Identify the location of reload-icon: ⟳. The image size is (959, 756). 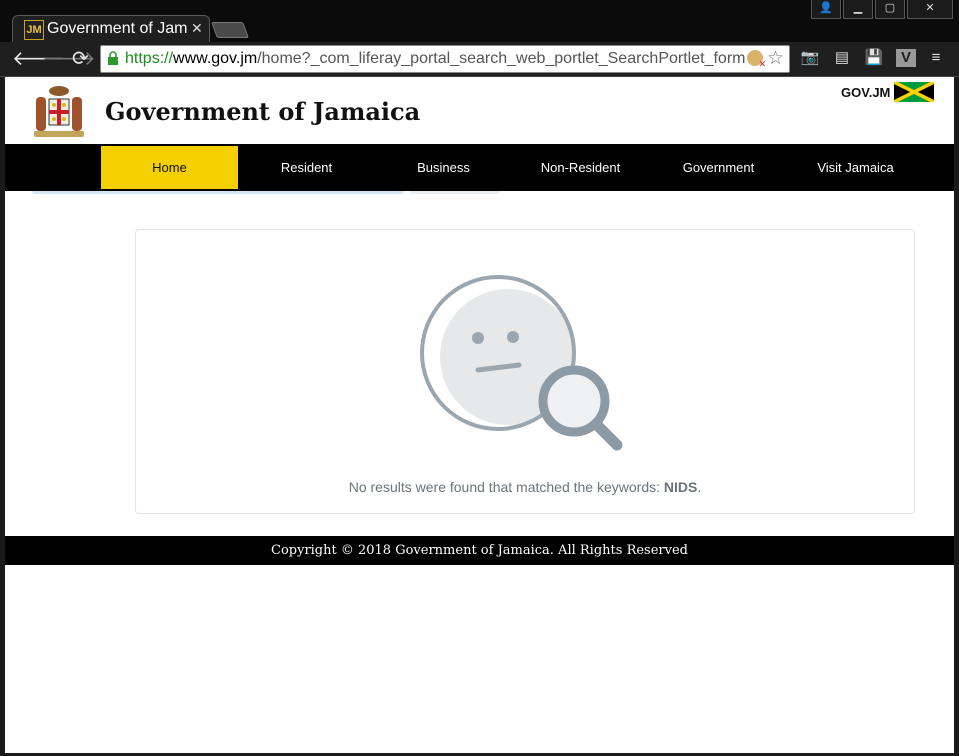
(80, 59).